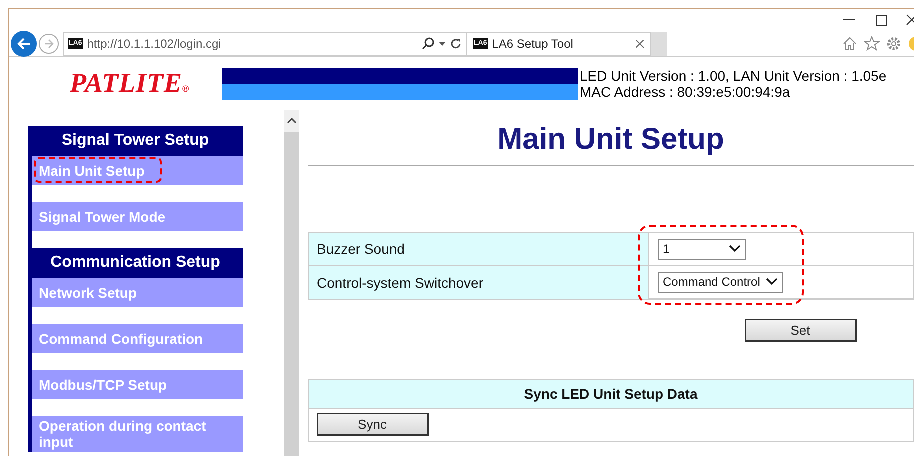  What do you see at coordinates (733, 76) in the screenshot?
I see `version-text: LED Unit Version : 1.00, LAN Unit Version : 1.05e` at bounding box center [733, 76].